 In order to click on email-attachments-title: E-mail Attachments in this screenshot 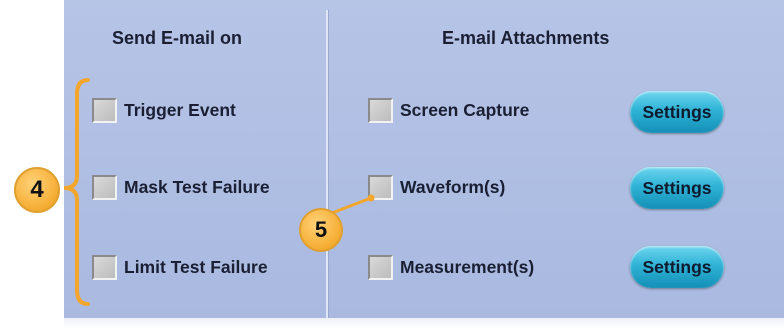, I will do `click(526, 38)`.